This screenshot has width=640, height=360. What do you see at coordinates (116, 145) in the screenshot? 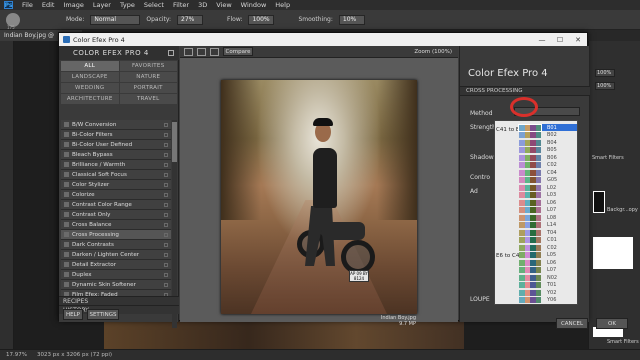
I see `filter-item: Bi-Color User Defined` at bounding box center [116, 145].